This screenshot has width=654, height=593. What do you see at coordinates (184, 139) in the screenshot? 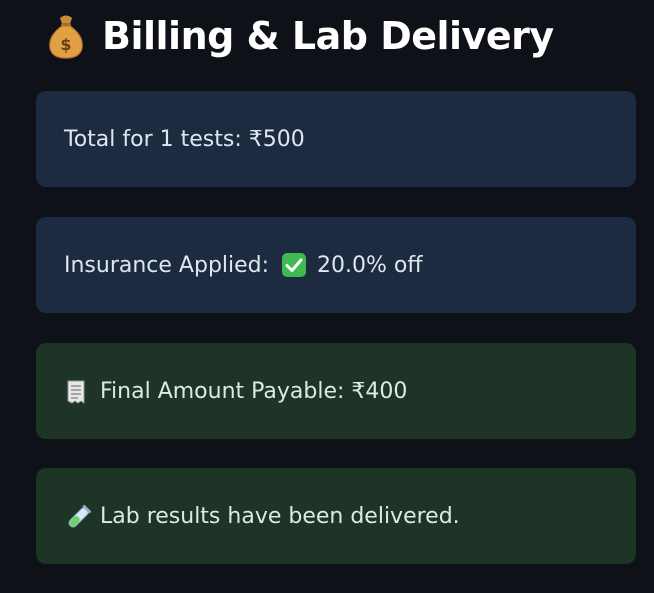
I see `total-text: Total for 1 tests: ₹500` at bounding box center [184, 139].